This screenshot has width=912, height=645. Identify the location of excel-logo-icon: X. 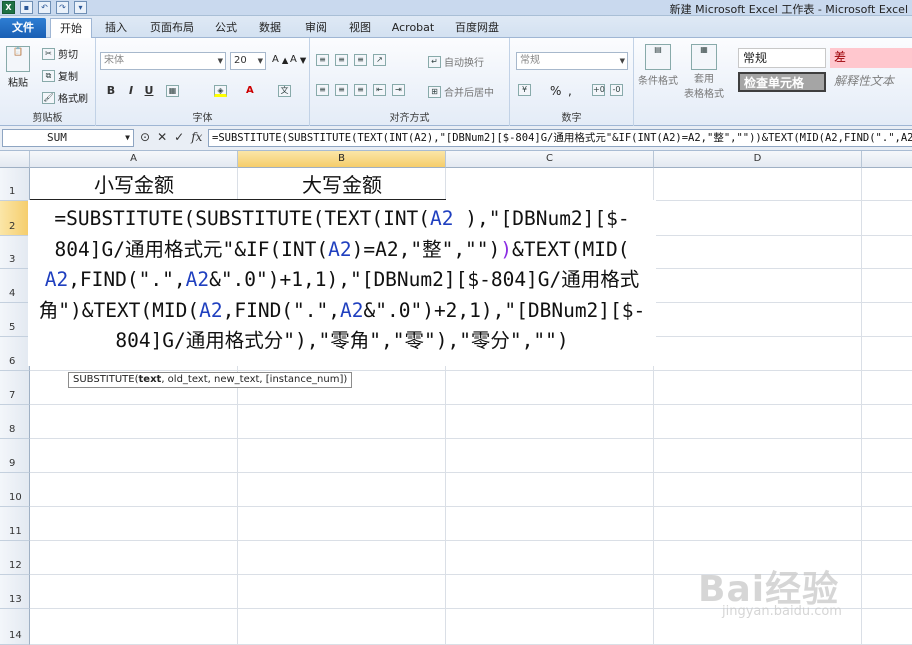
(8, 7).